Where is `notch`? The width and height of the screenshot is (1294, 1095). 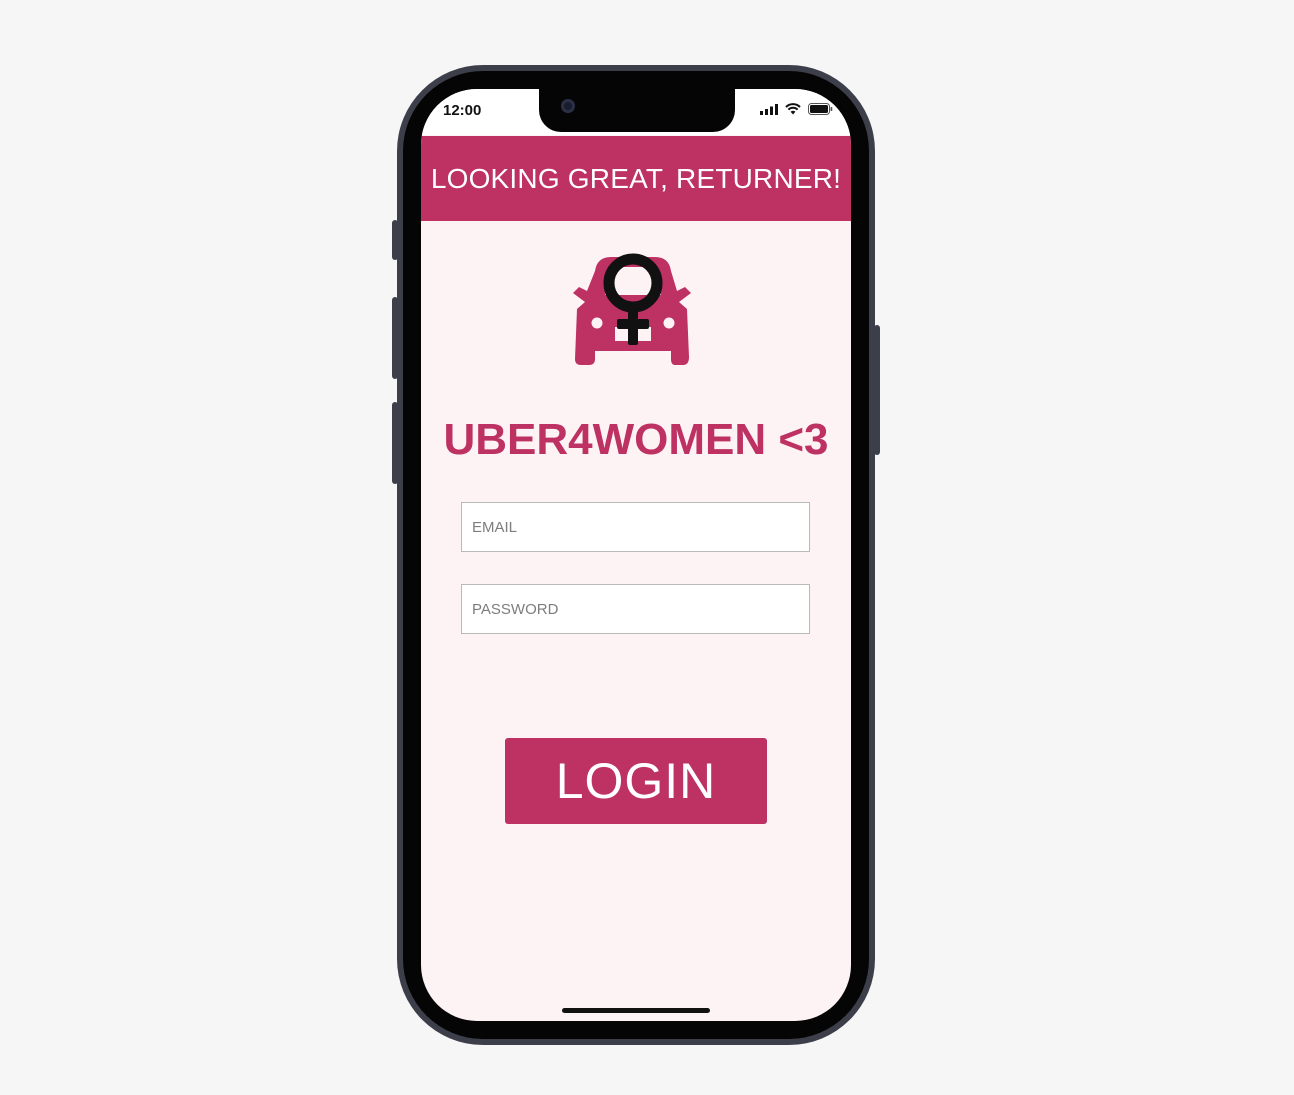 notch is located at coordinates (637, 110).